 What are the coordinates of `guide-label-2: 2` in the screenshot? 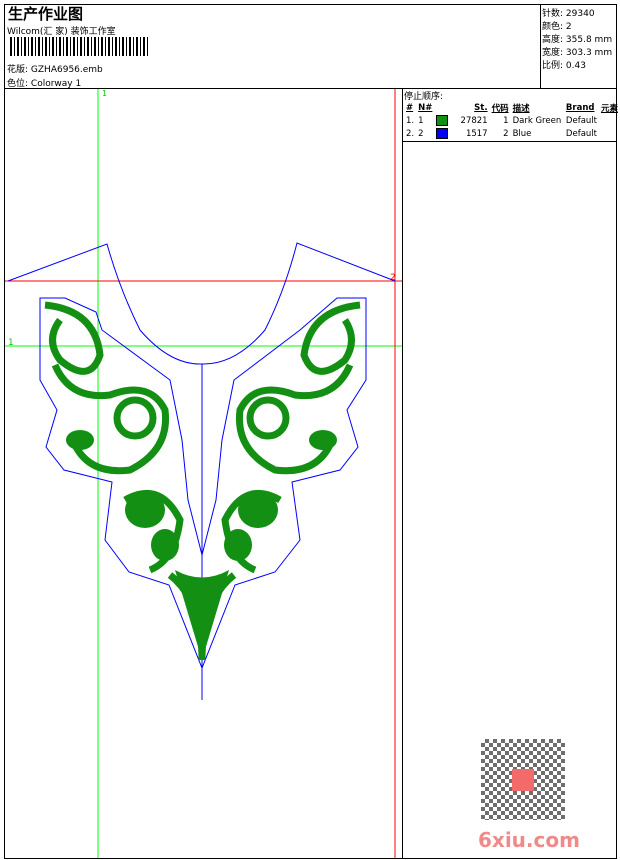 It's located at (393, 278).